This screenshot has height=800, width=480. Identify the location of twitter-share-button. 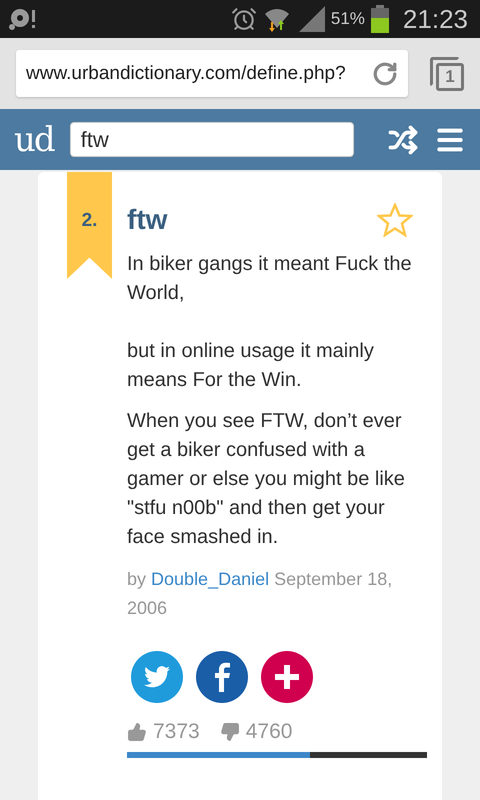
(157, 677).